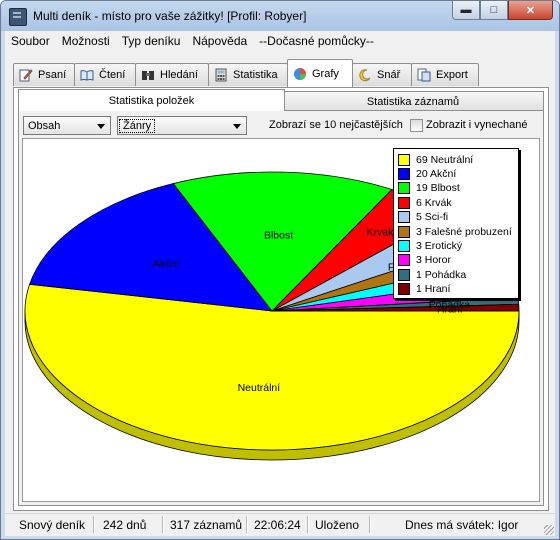  I want to click on category-select-value: Žánry, so click(137, 125).